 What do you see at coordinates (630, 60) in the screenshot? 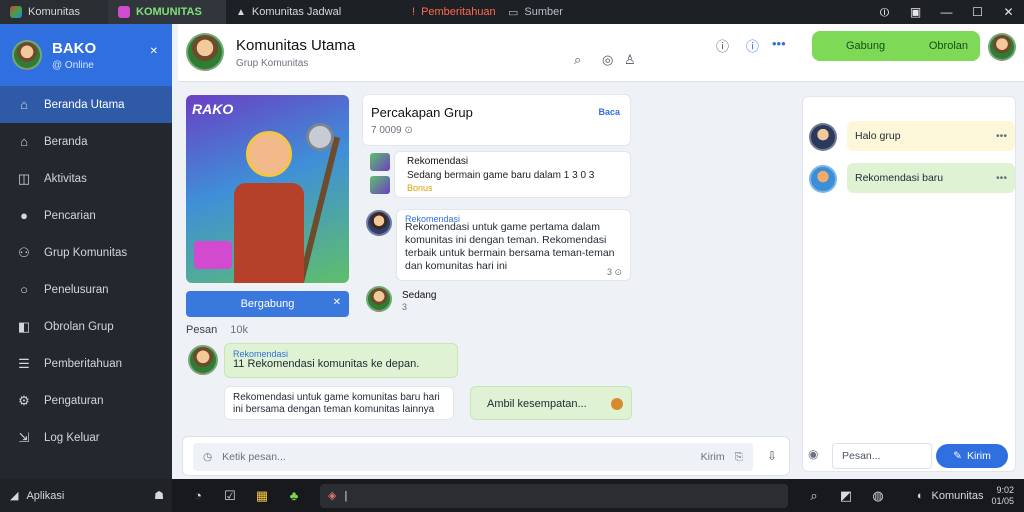
I see `user-icon: ♙` at bounding box center [630, 60].